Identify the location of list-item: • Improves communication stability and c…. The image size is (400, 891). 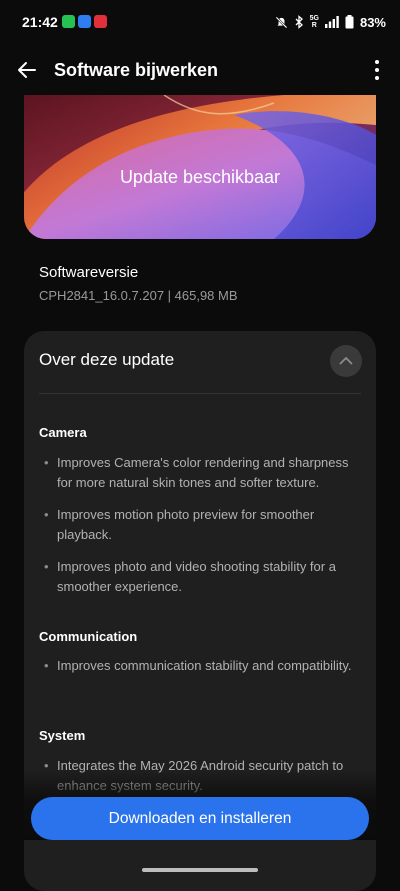
(203, 666).